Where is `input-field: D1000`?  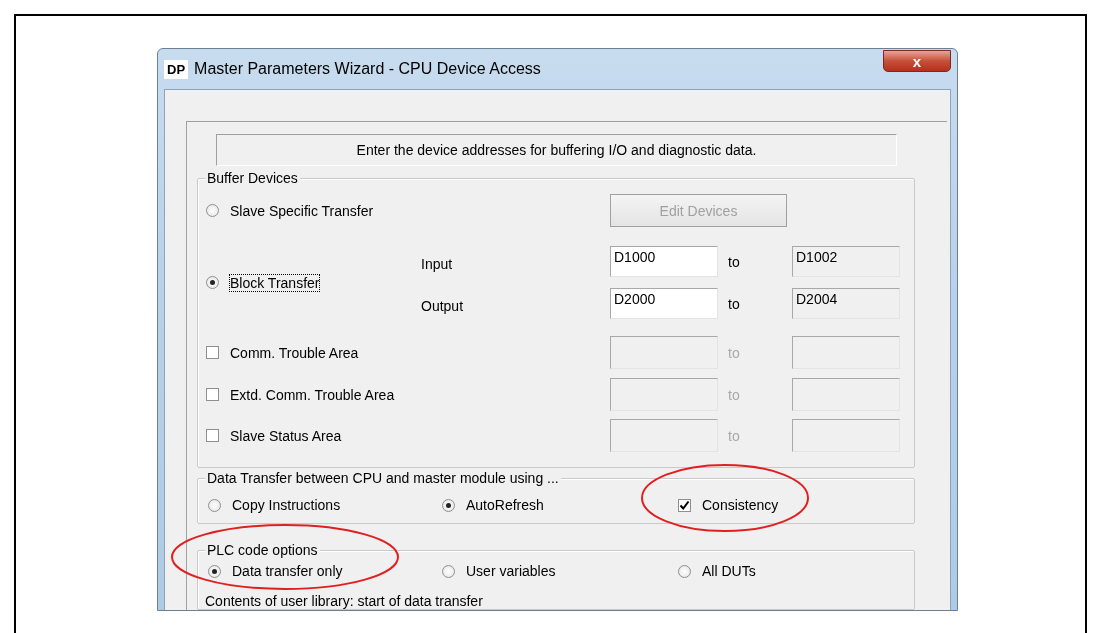 input-field: D1000 is located at coordinates (664, 261).